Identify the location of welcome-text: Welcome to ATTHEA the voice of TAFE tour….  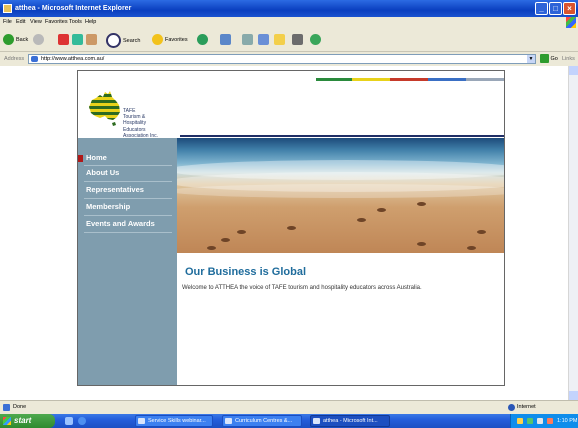
(302, 288).